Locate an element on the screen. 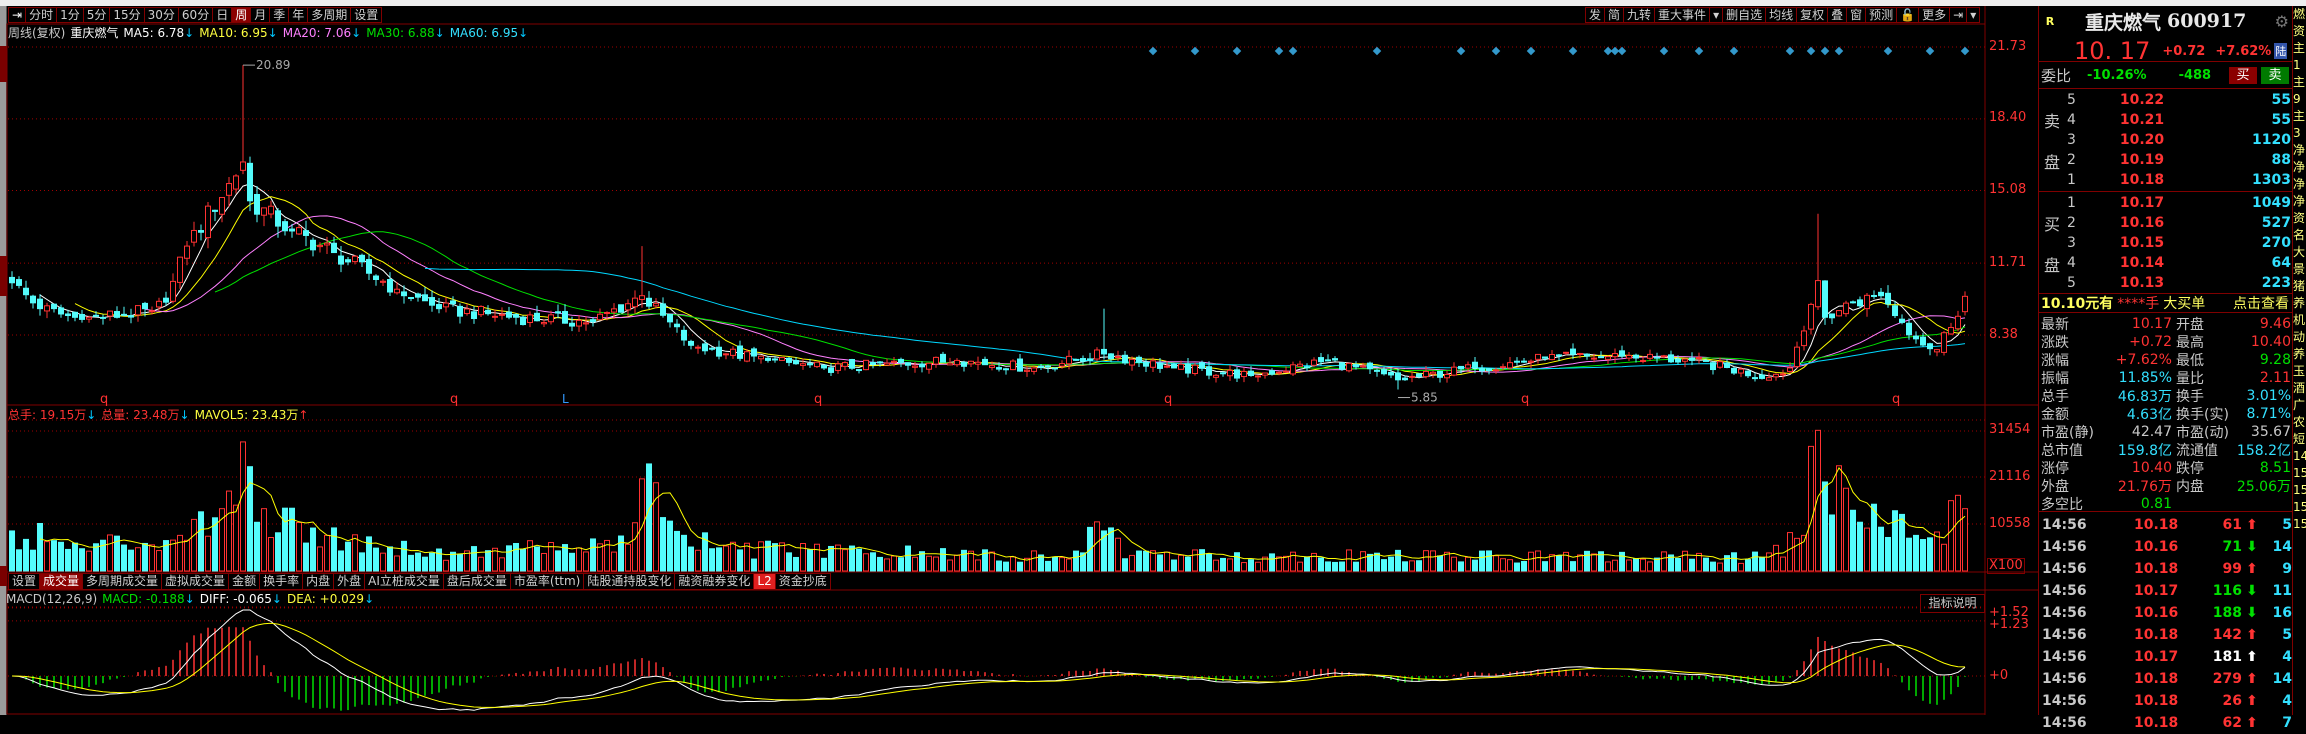 The width and height of the screenshot is (2306, 734). stat-value: 9.46 is located at coordinates (2275, 324).